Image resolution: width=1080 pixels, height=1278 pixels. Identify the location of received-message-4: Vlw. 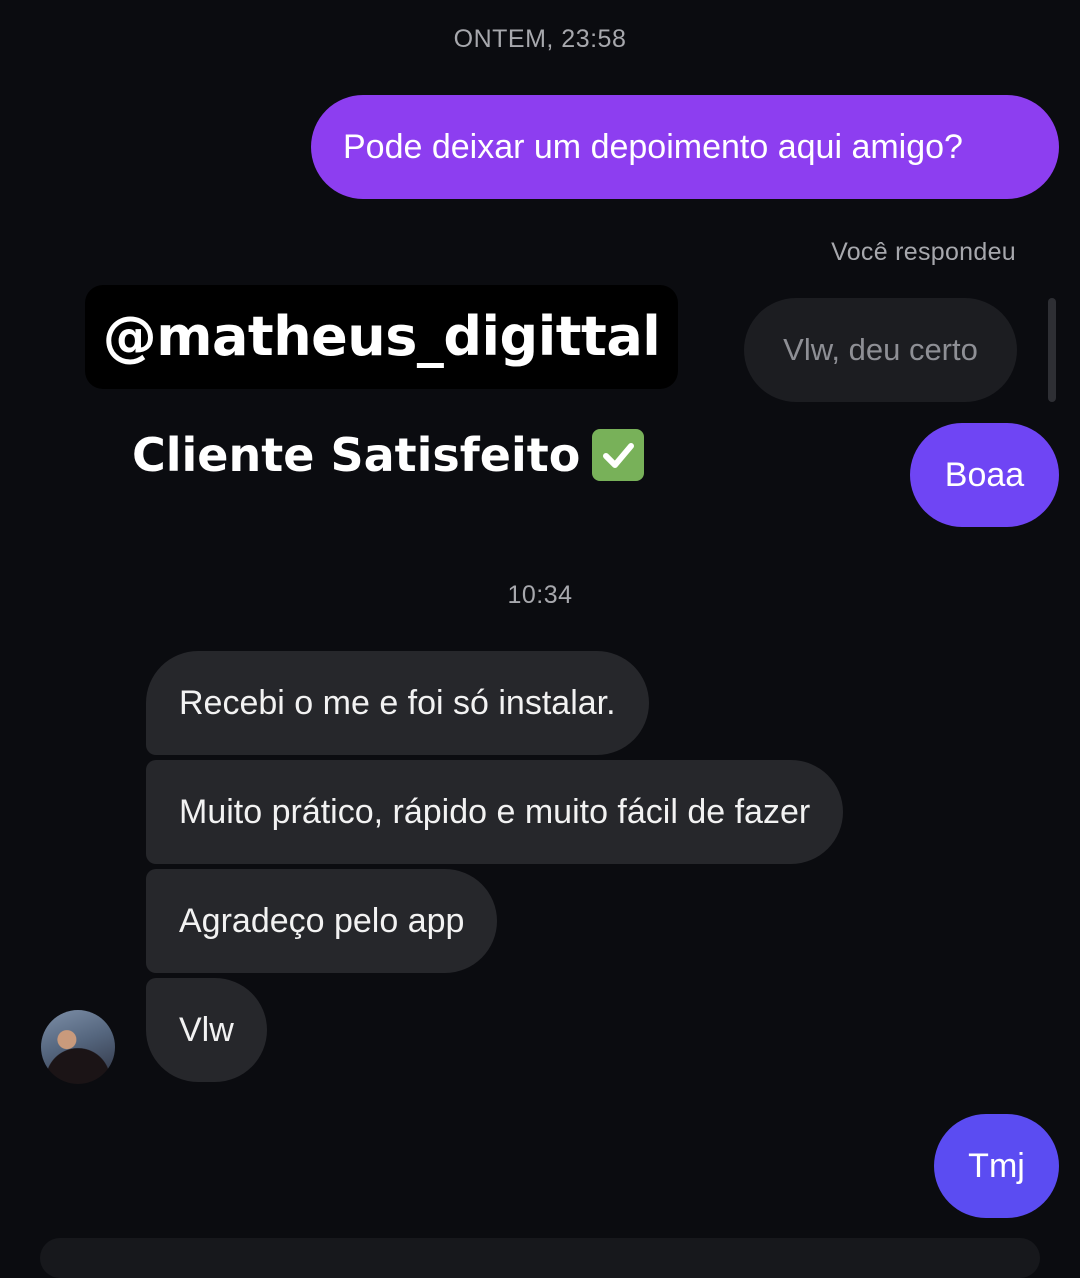
(206, 1030).